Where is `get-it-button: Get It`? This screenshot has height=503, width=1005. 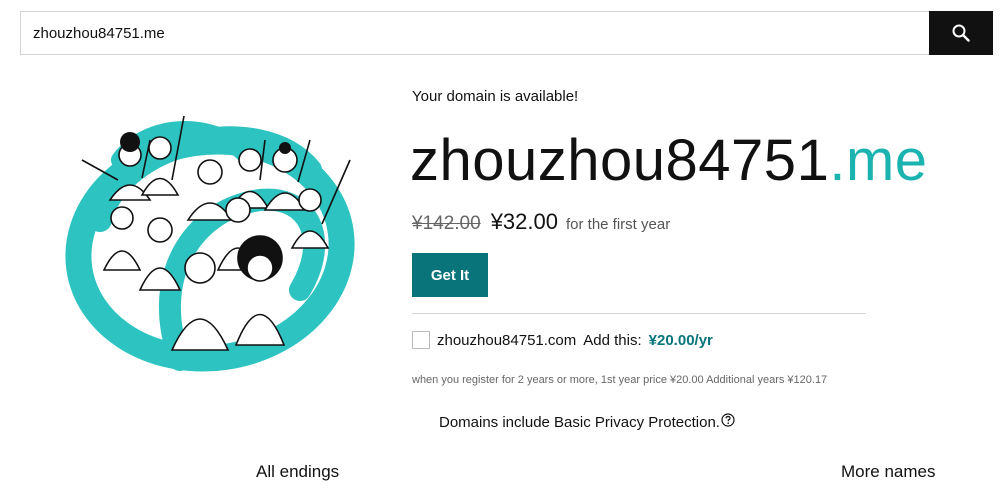
get-it-button: Get It is located at coordinates (450, 275).